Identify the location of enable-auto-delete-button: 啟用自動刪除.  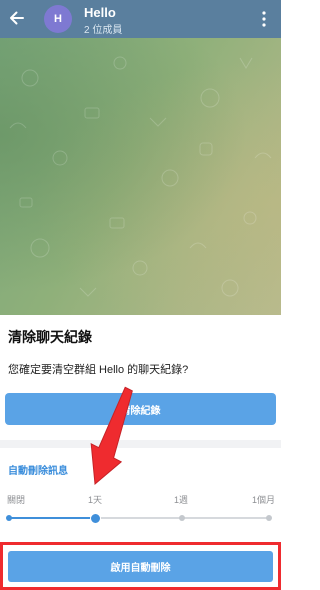
(140, 566).